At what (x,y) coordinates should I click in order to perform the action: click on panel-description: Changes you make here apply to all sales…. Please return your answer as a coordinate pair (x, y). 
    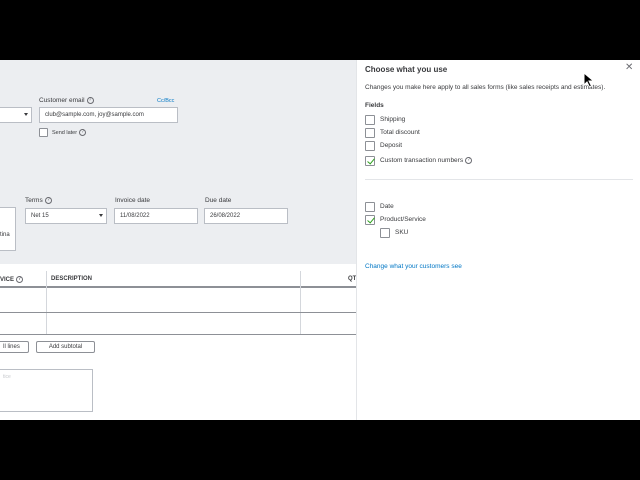
    Looking at the image, I should click on (485, 87).